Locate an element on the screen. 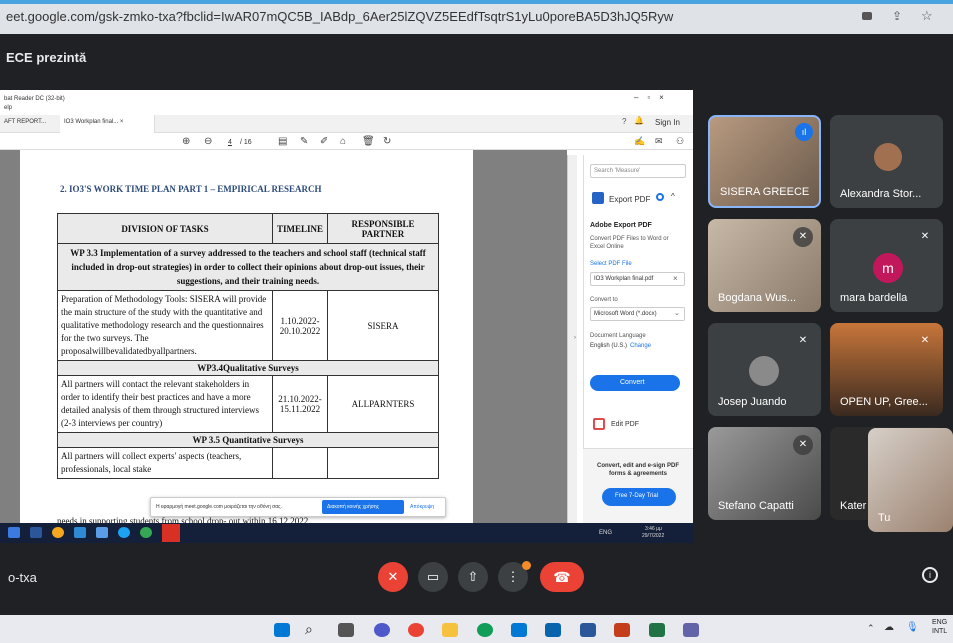 The height and width of the screenshot is (643, 953). quan-timeline-empty is located at coordinates (300, 463).